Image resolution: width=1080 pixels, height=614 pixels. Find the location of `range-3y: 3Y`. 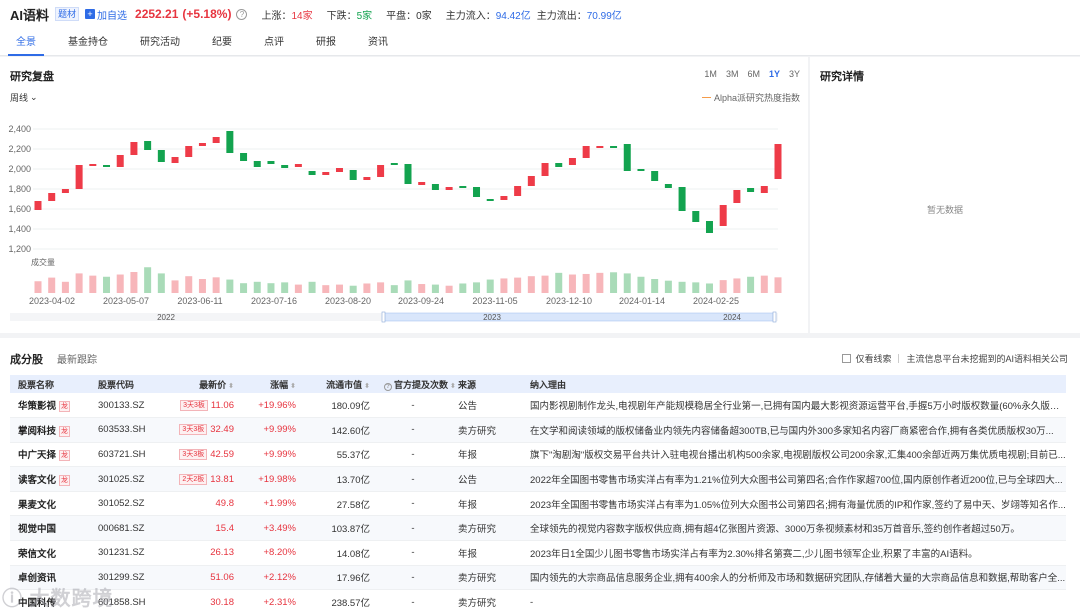

range-3y: 3Y is located at coordinates (794, 74).